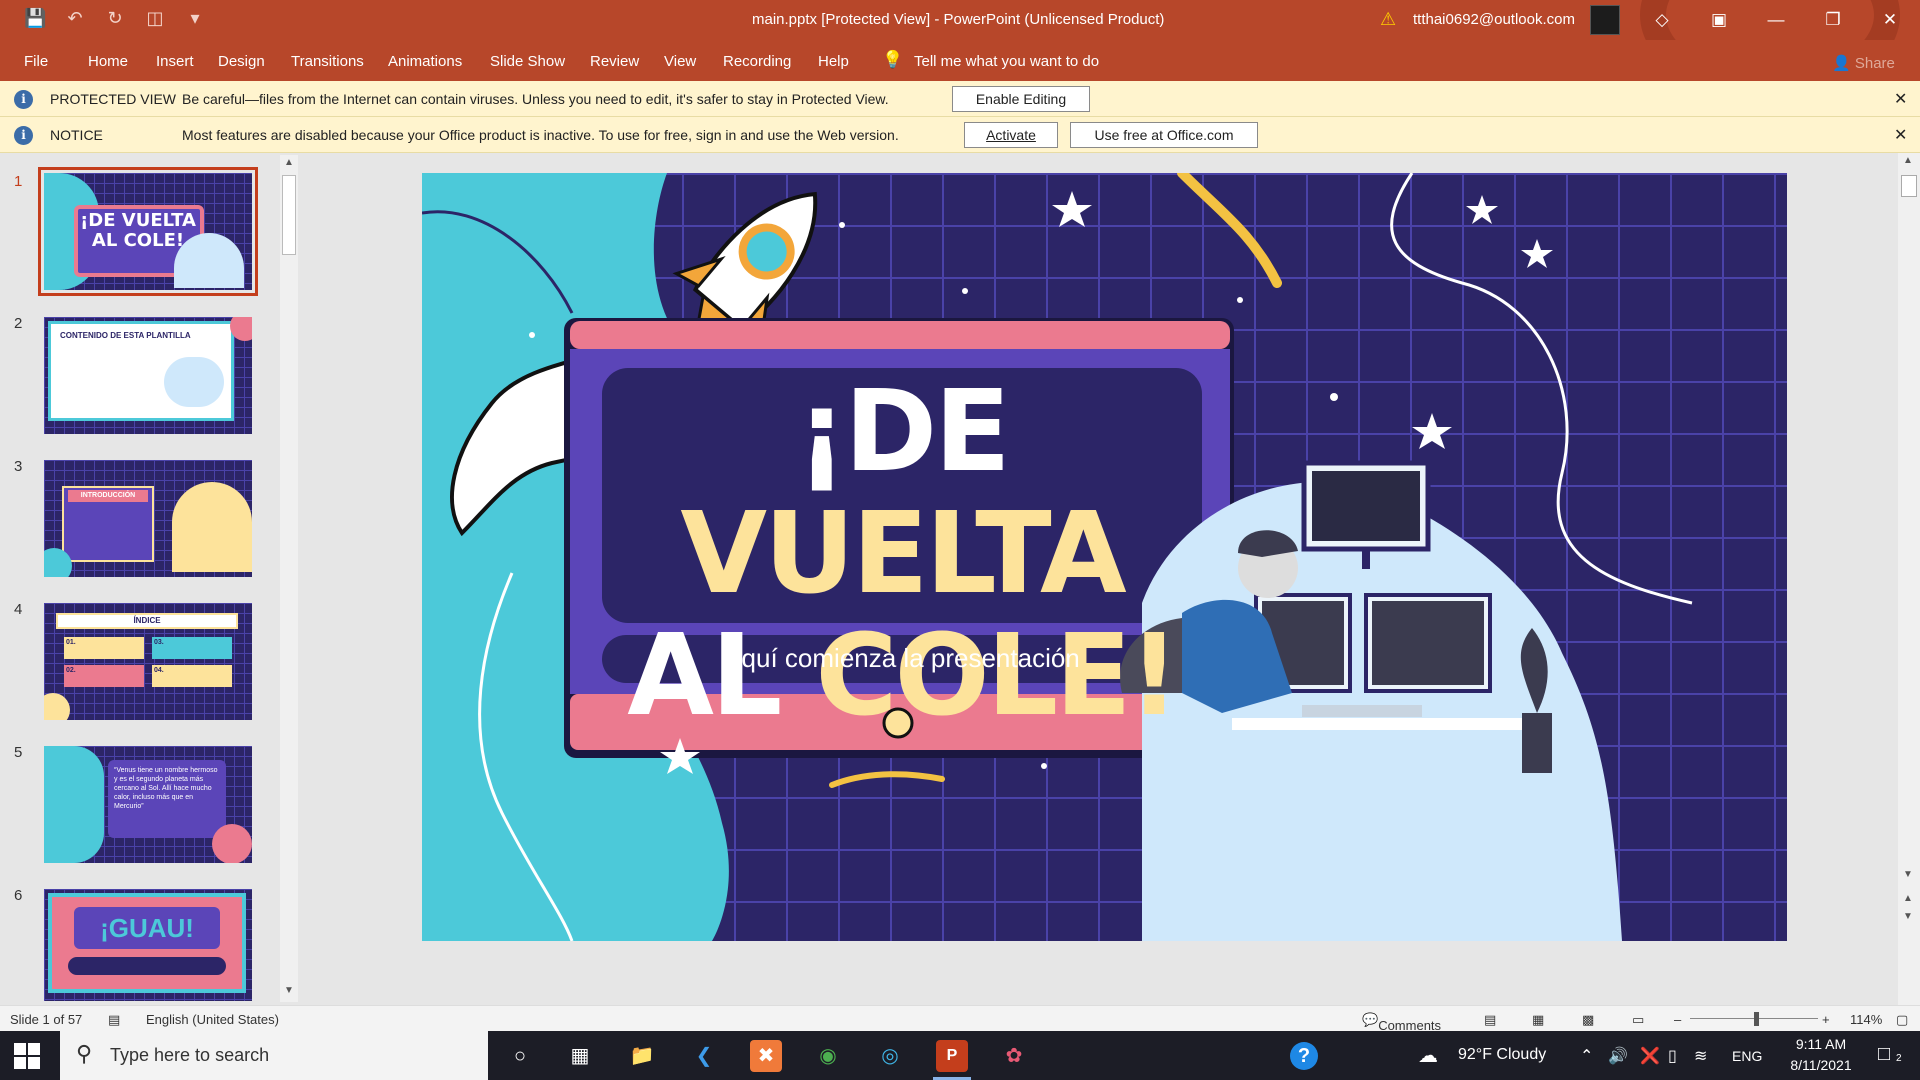 Image resolution: width=1920 pixels, height=1080 pixels. Describe the element at coordinates (35, 18) in the screenshot. I see `save-icon: 💾` at that location.